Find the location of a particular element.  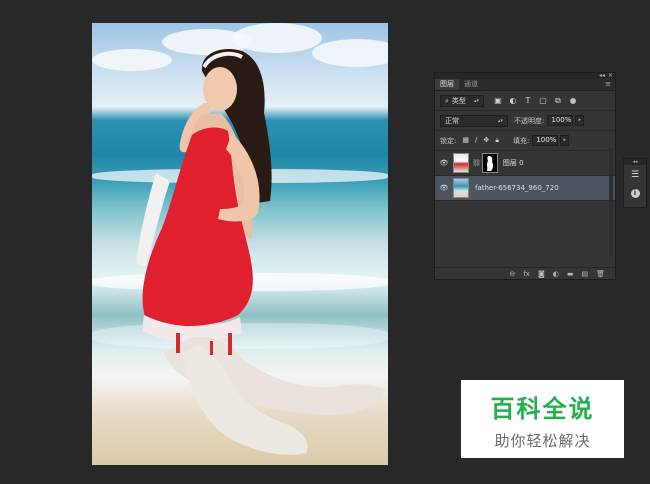

panel-footer: ⊖ fx ◙ ◐ ▬ ▤ 🗑︎ is located at coordinates (525, 273).